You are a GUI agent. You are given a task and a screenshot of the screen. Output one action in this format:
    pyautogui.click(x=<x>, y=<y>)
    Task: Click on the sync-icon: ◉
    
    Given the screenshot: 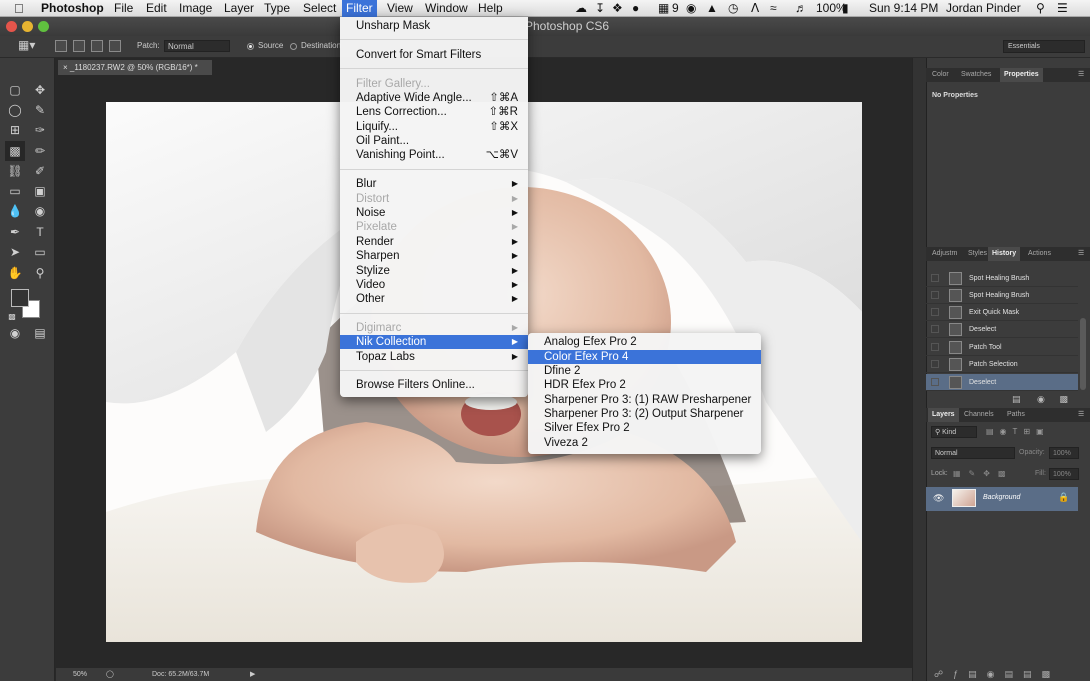 What is the action you would take?
    pyautogui.click(x=691, y=8)
    